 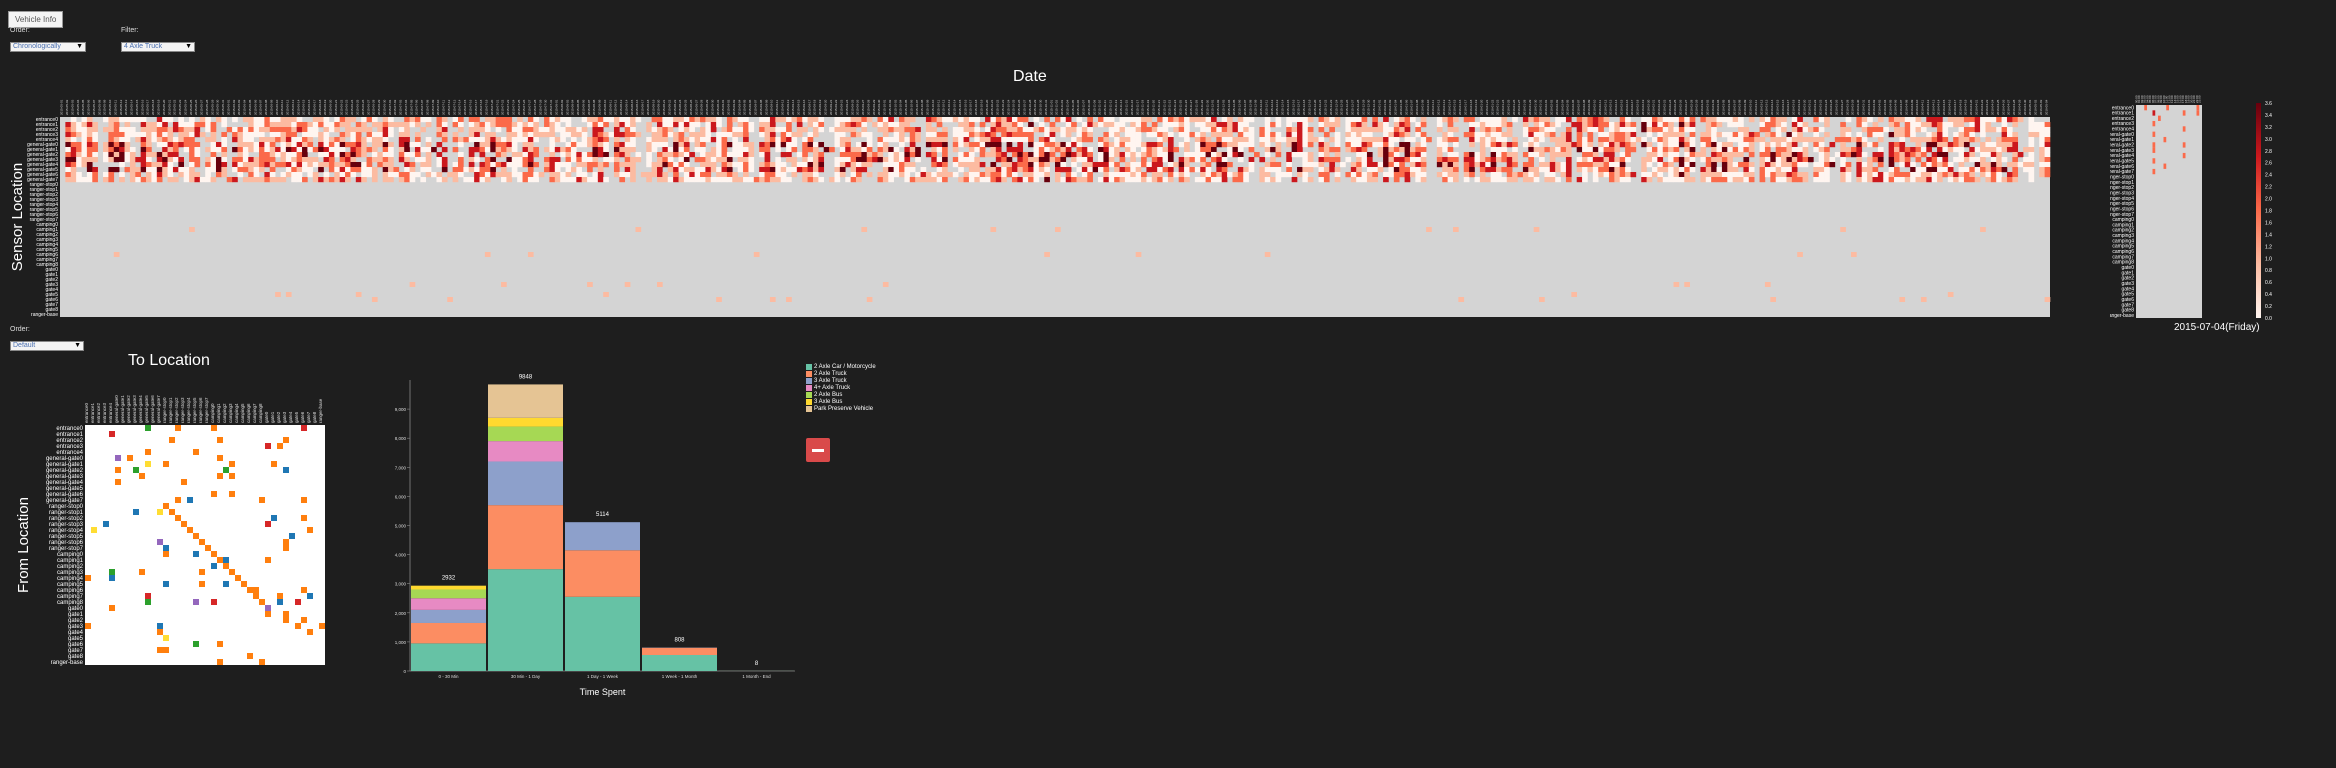 I want to click on order2-select: Default ▼, so click(x=47, y=346).